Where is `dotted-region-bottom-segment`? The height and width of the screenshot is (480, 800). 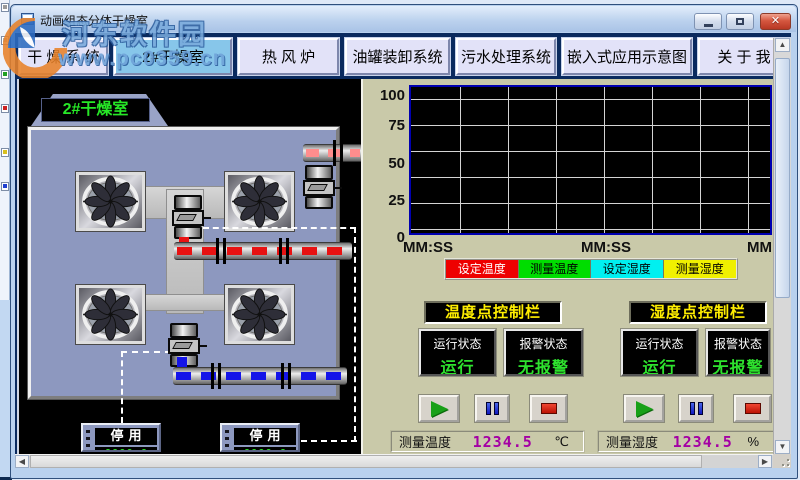
dotted-region-bottom-segment is located at coordinates (329, 441).